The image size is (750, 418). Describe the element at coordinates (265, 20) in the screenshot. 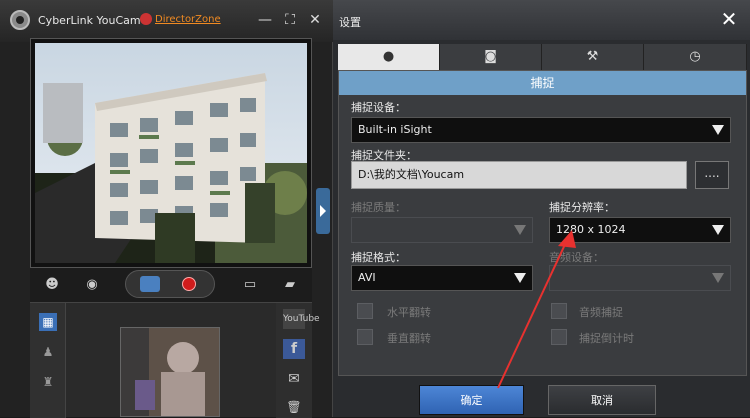

I see `minimize-button: —` at that location.